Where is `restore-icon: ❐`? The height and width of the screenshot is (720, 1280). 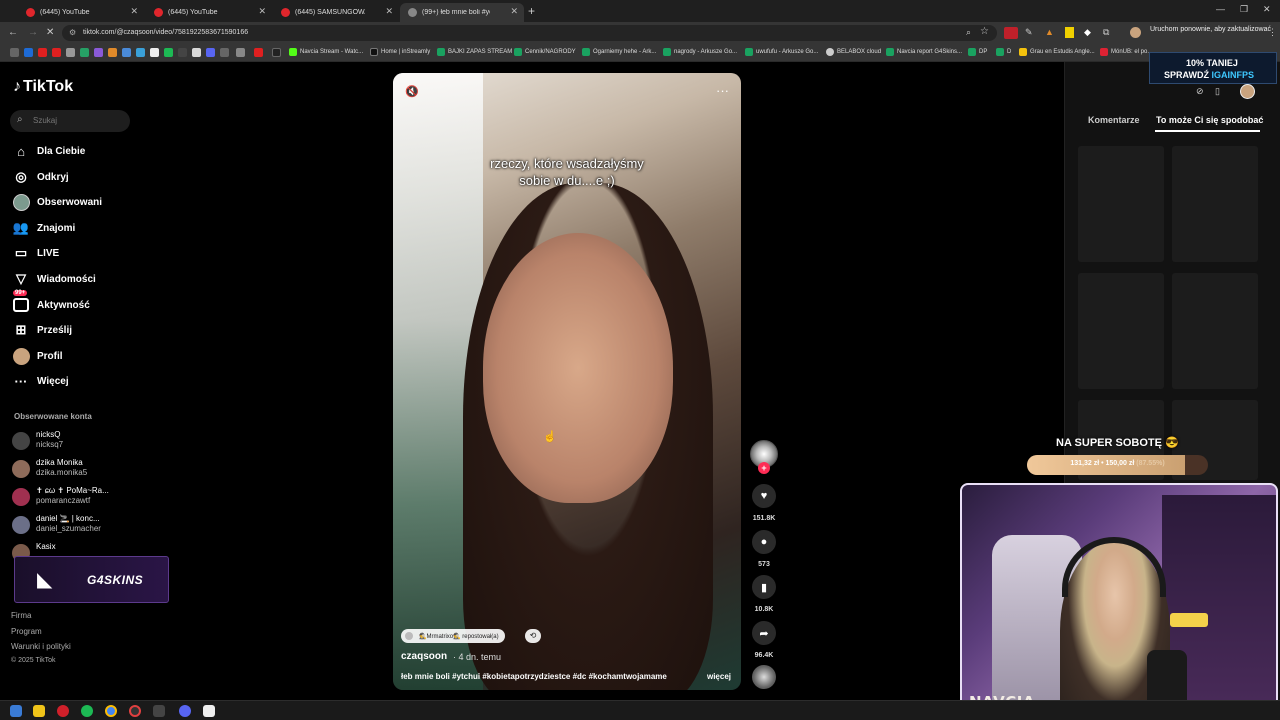 restore-icon: ❐ is located at coordinates (1244, 9).